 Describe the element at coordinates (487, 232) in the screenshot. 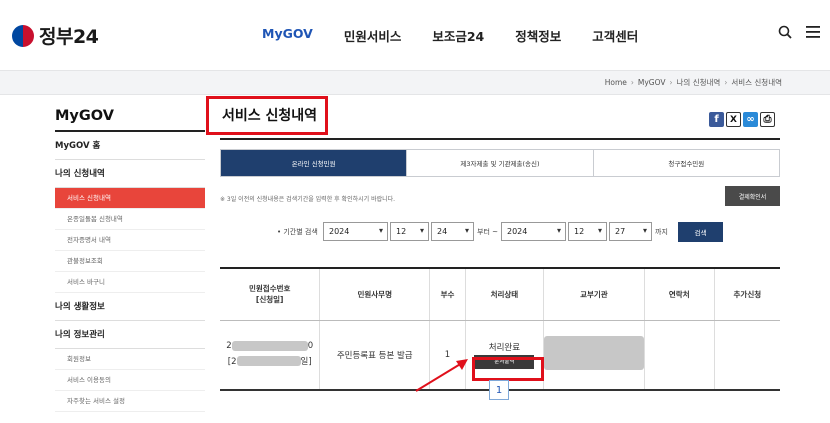

I see `from-suffix: 부터 ~` at that location.